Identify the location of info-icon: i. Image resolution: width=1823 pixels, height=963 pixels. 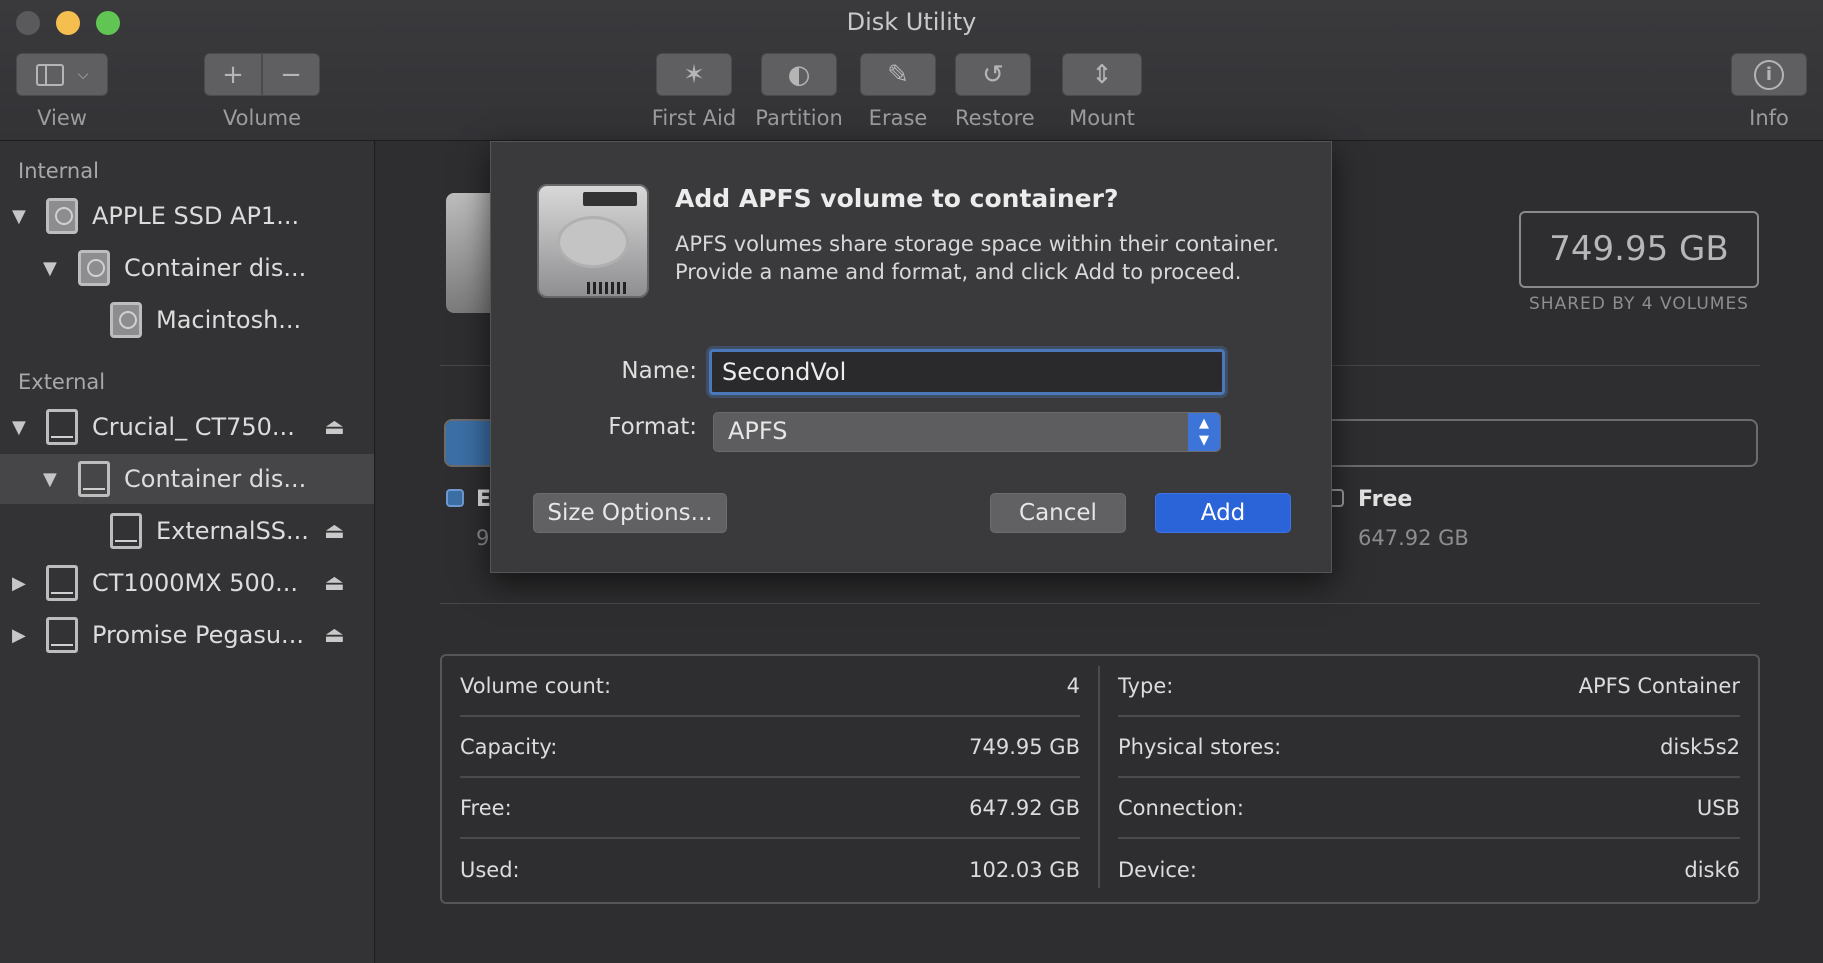
(1769, 74).